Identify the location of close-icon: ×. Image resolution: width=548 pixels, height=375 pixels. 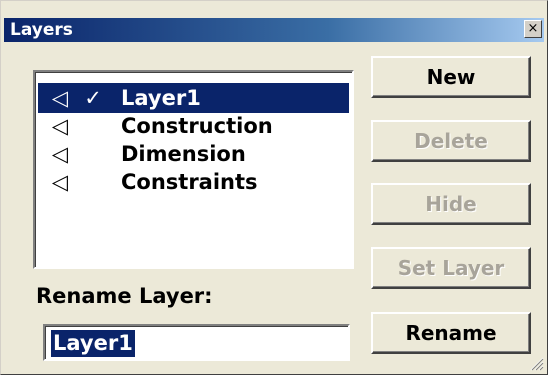
(533, 28).